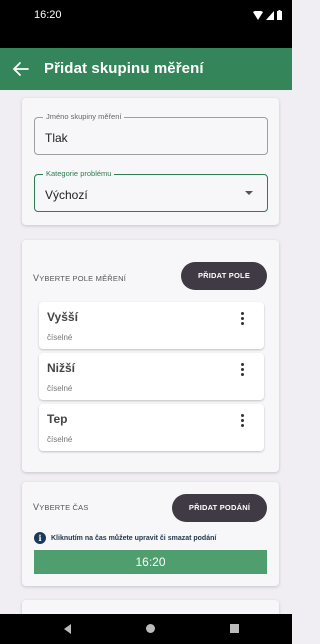 This screenshot has height=644, width=320. I want to click on wifi-icon, so click(258, 15).